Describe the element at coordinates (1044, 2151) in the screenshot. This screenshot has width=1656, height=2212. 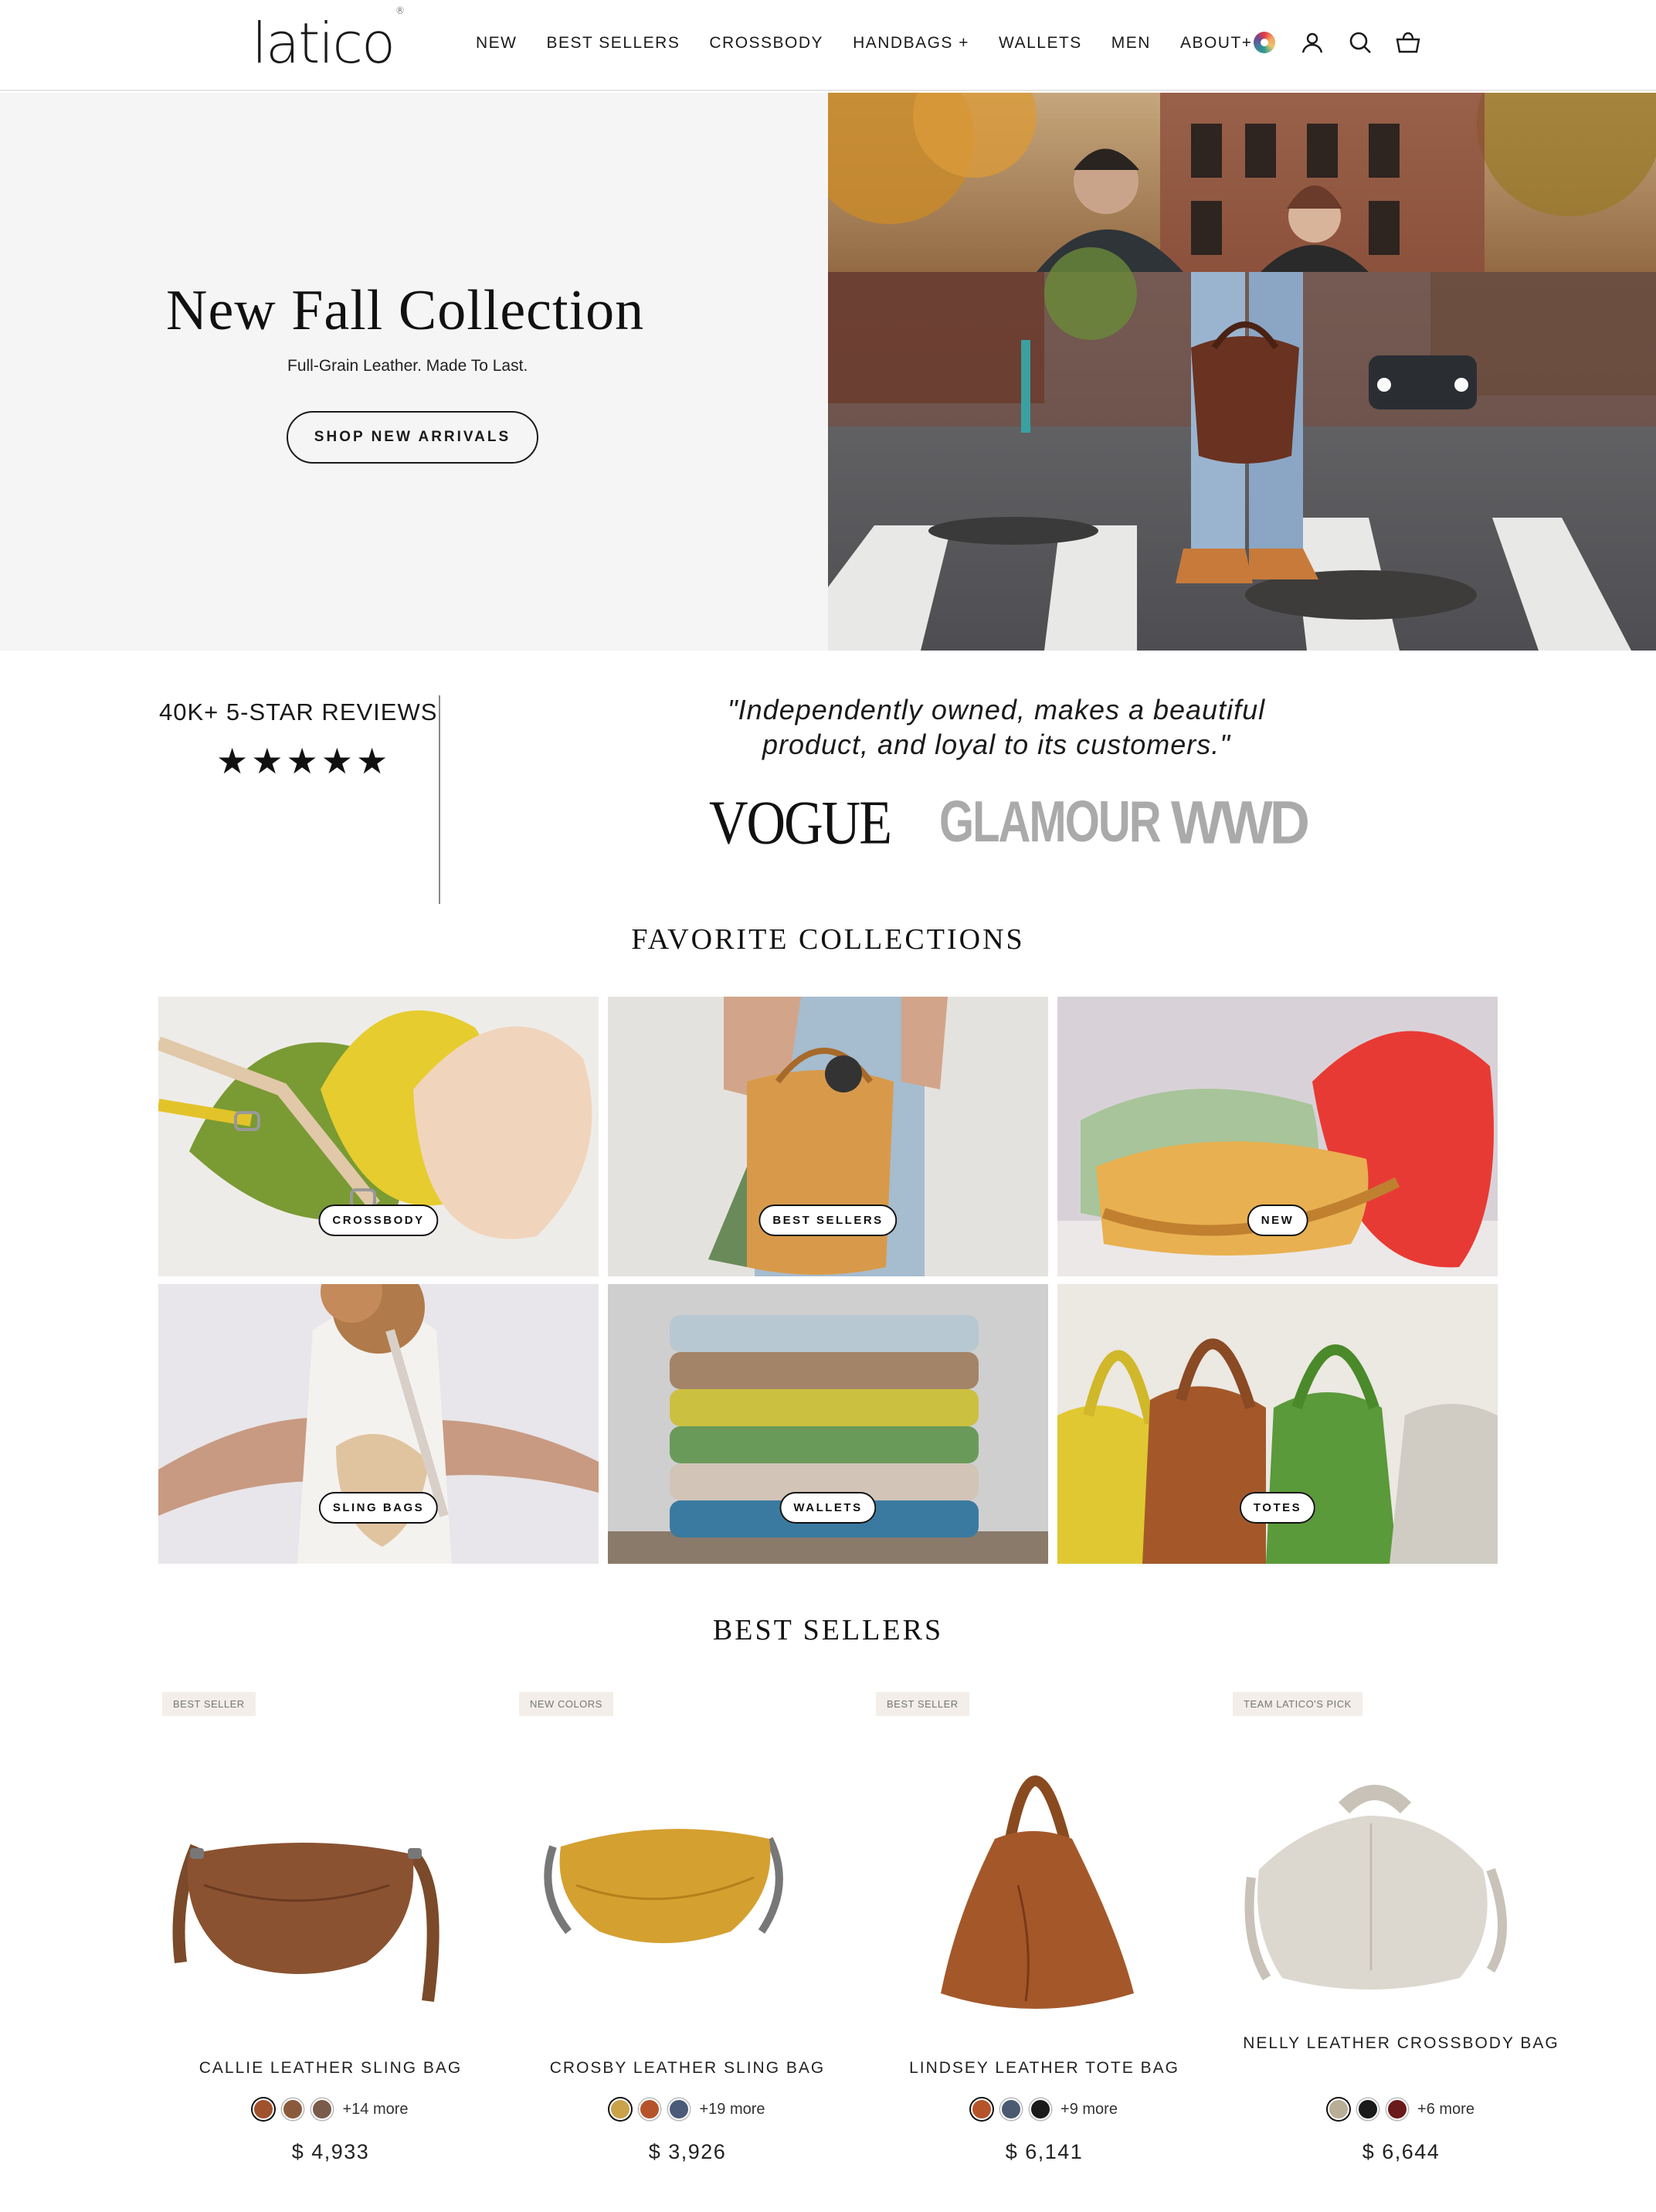
I see `product-price: $ 6,141` at that location.